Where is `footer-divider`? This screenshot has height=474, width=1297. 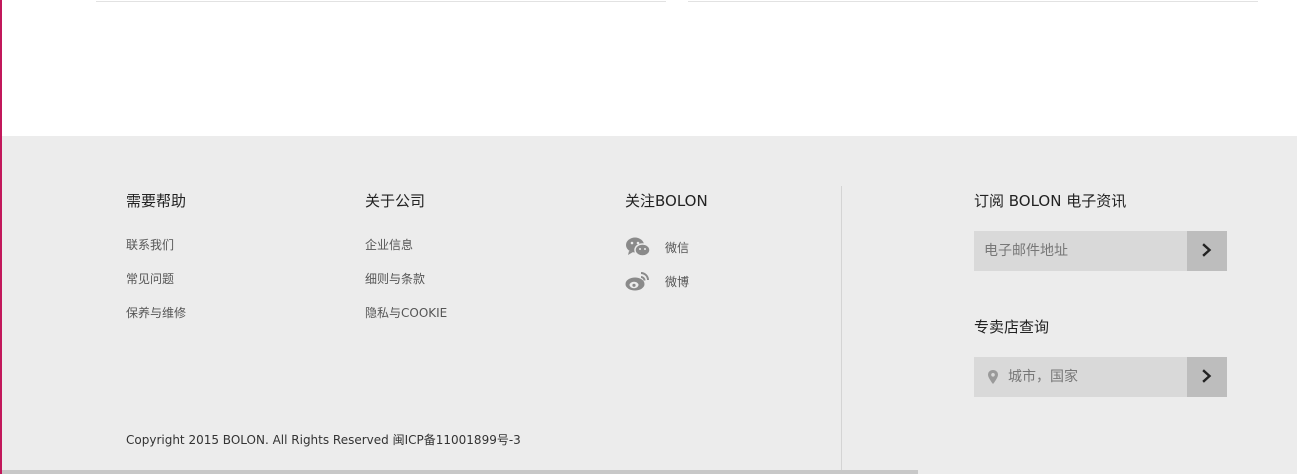 footer-divider is located at coordinates (841, 330).